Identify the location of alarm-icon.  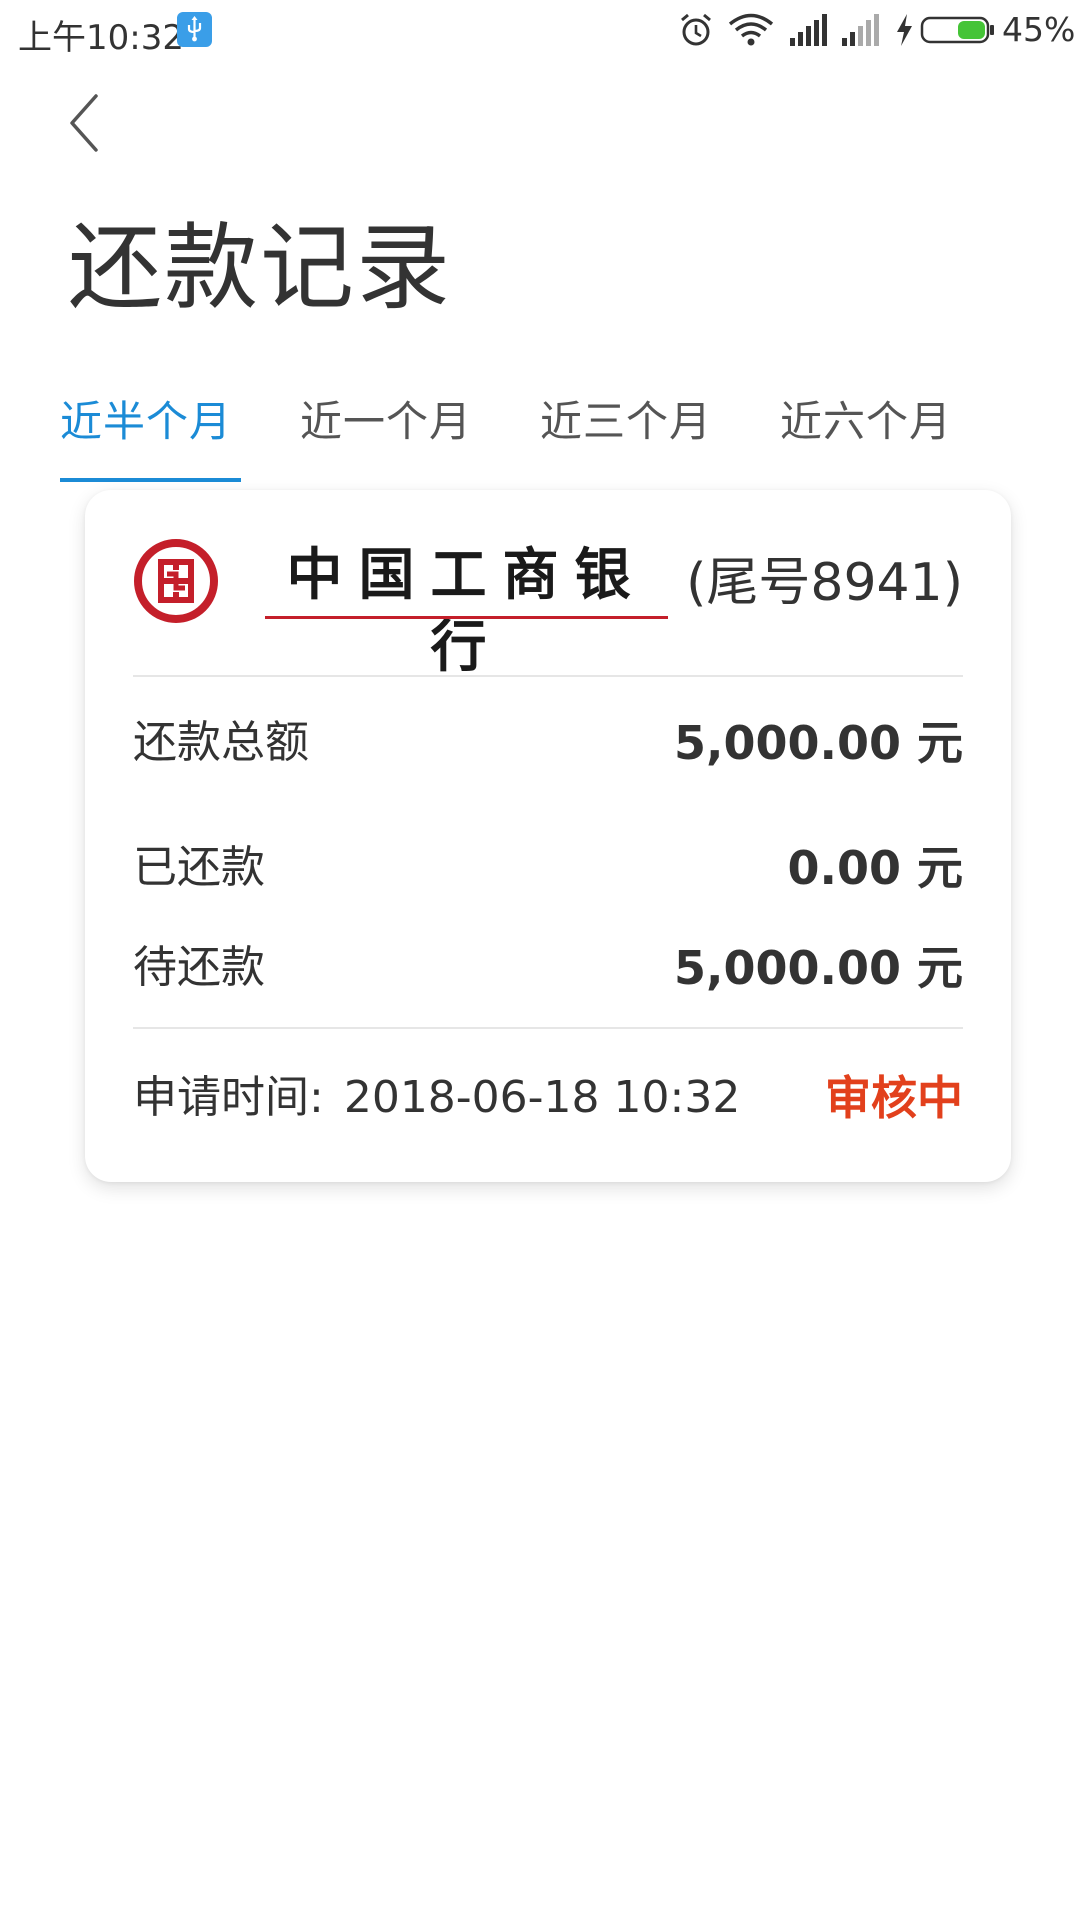
(696, 30).